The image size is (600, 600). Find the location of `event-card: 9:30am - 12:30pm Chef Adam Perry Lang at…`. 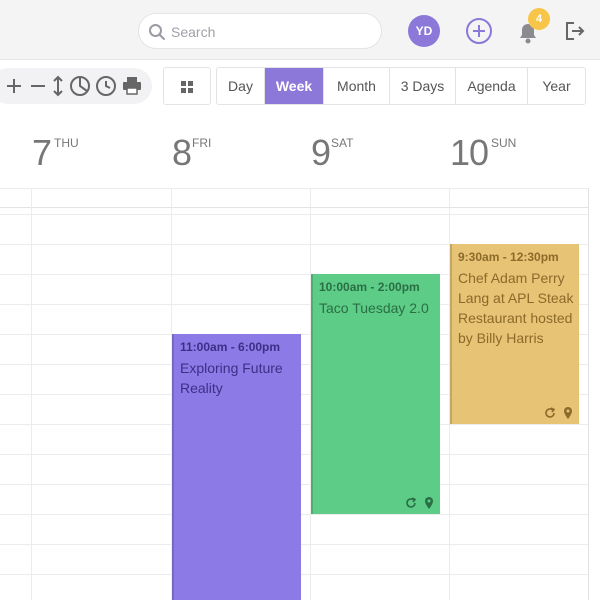

event-card: 9:30am - 12:30pm Chef Adam Perry Lang at… is located at coordinates (514, 334).